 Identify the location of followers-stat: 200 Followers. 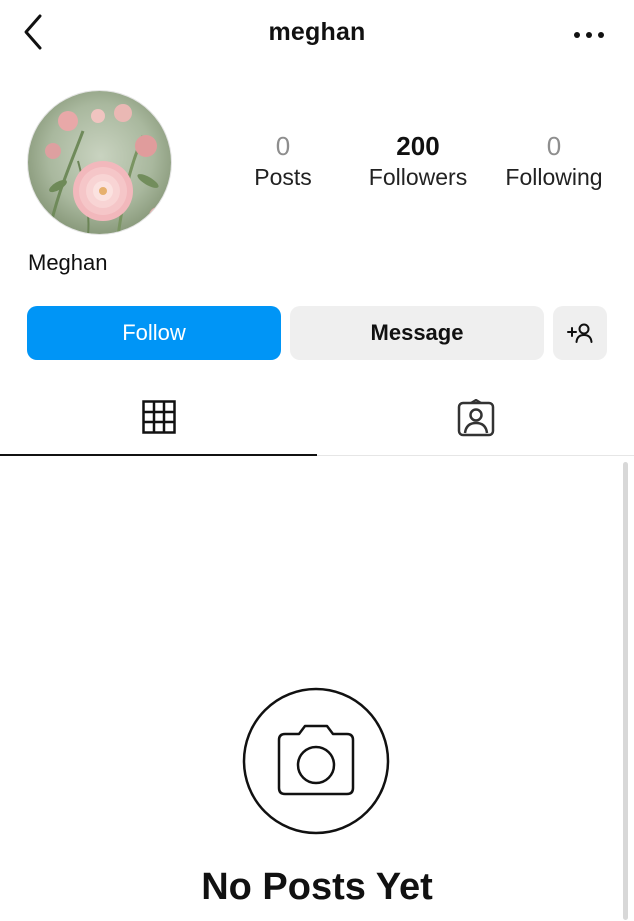
(418, 161).